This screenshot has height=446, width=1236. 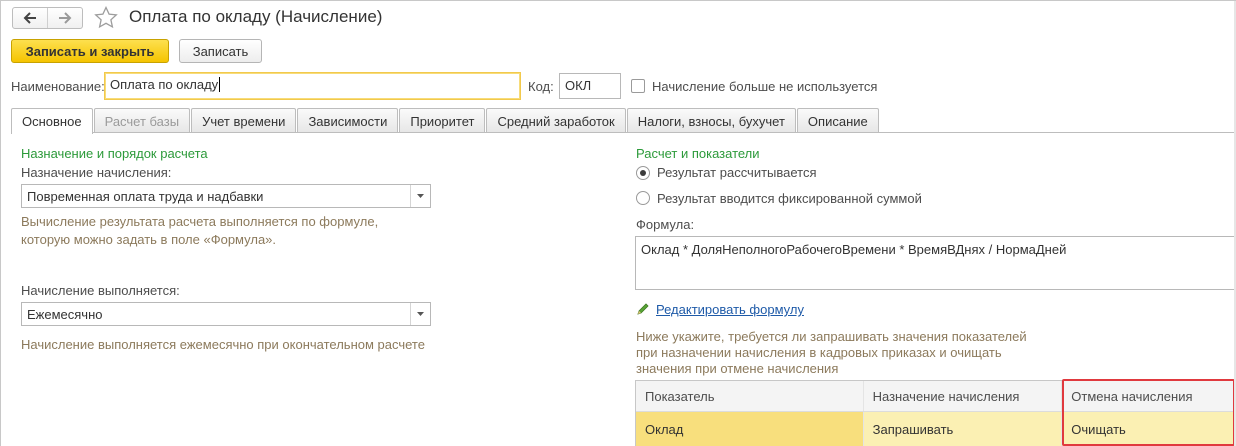 I want to click on tab-dependencies: Зависимости, so click(x=348, y=120).